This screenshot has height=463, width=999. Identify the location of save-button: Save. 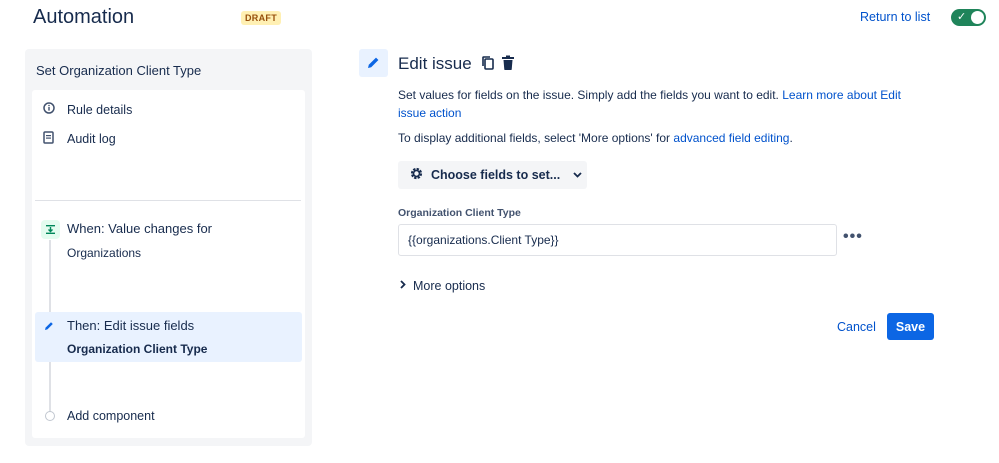
(910, 326).